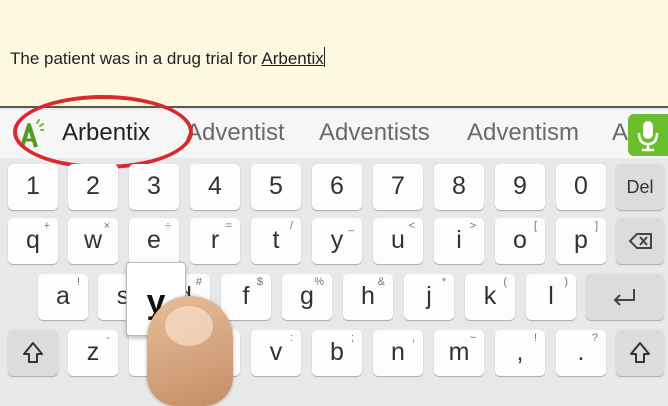  I want to click on key-7: 7, so click(398, 187).